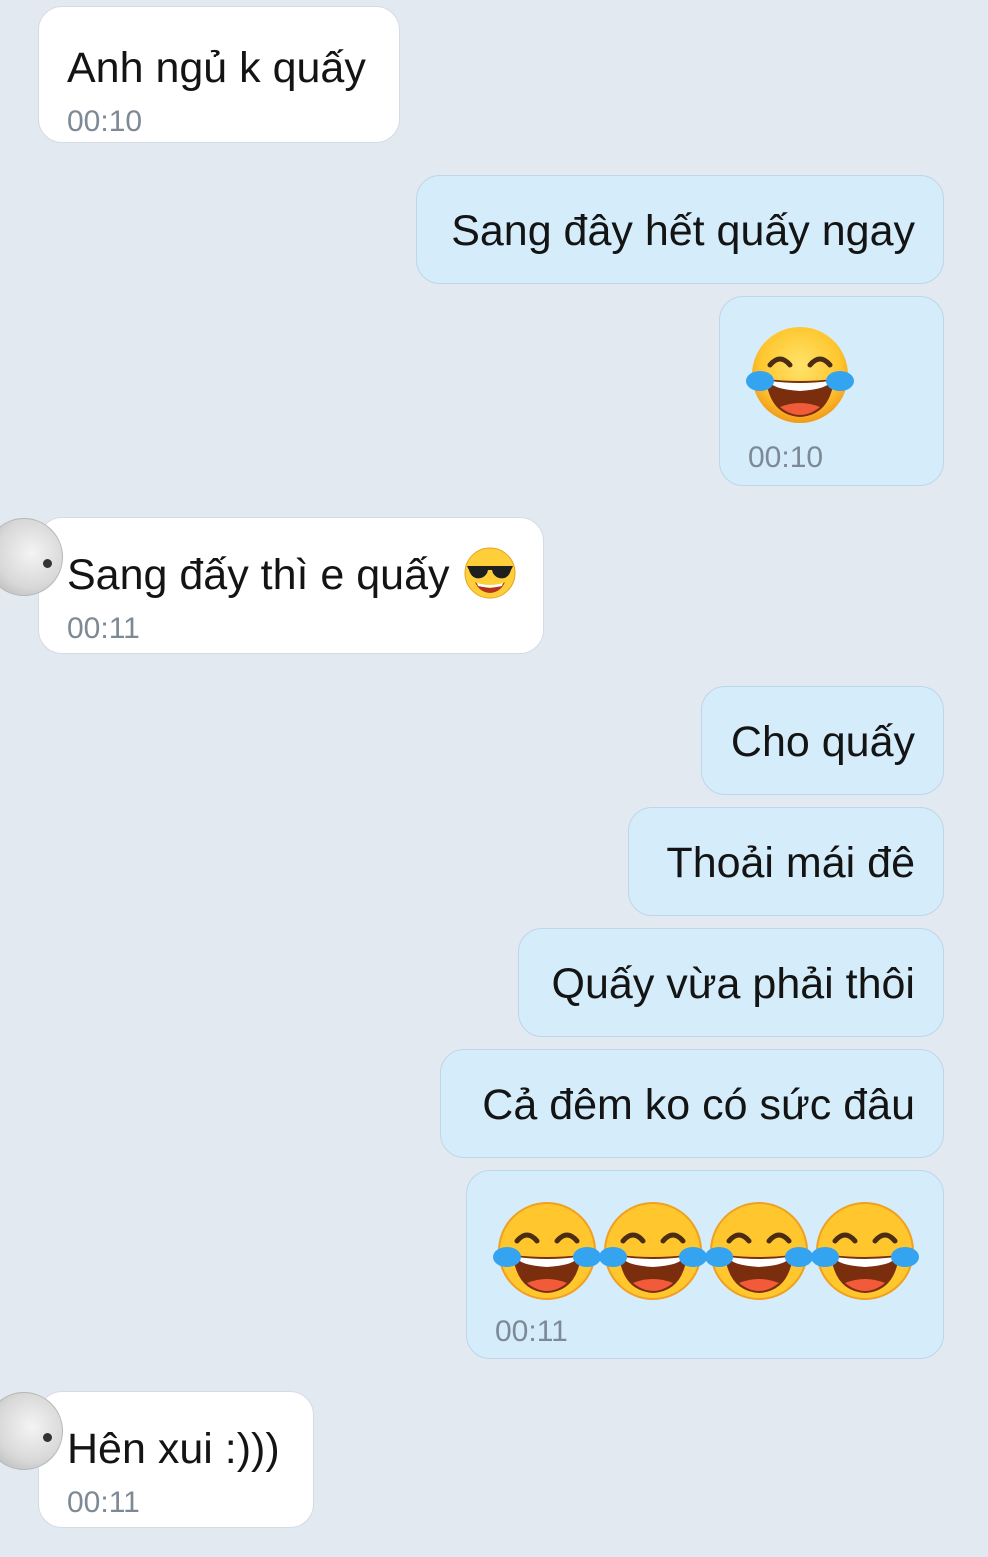 This screenshot has height=1557, width=988. I want to click on message-bubble-sent: Thoải mái đê, so click(786, 861).